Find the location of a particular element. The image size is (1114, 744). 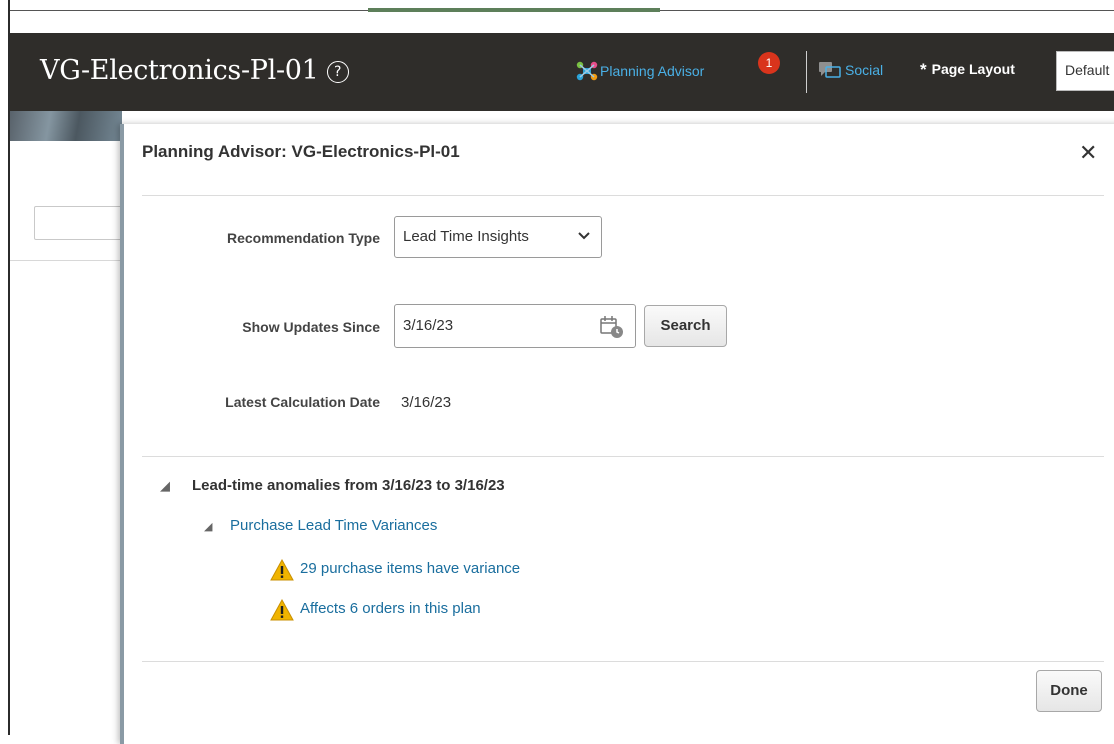

show-updates-since-value: 3/16/23 is located at coordinates (428, 325).